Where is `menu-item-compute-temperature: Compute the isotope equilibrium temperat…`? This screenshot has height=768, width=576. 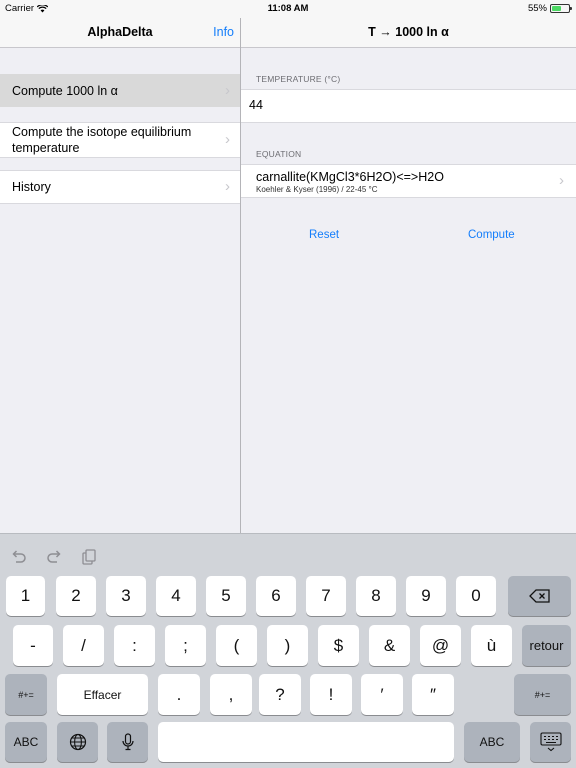 menu-item-compute-temperature: Compute the isotope equilibrium temperat… is located at coordinates (120, 140).